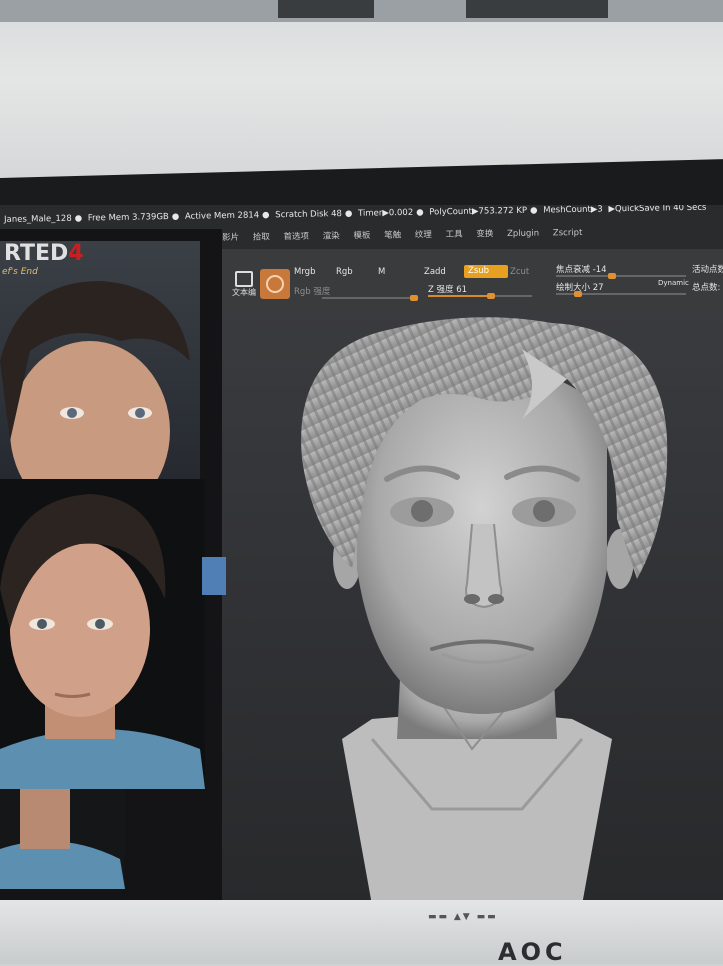 Image resolution: width=723 pixels, height=966 pixels. Describe the element at coordinates (128, 218) in the screenshot. I see `free-mem: Free Mem 3.739GB` at that location.